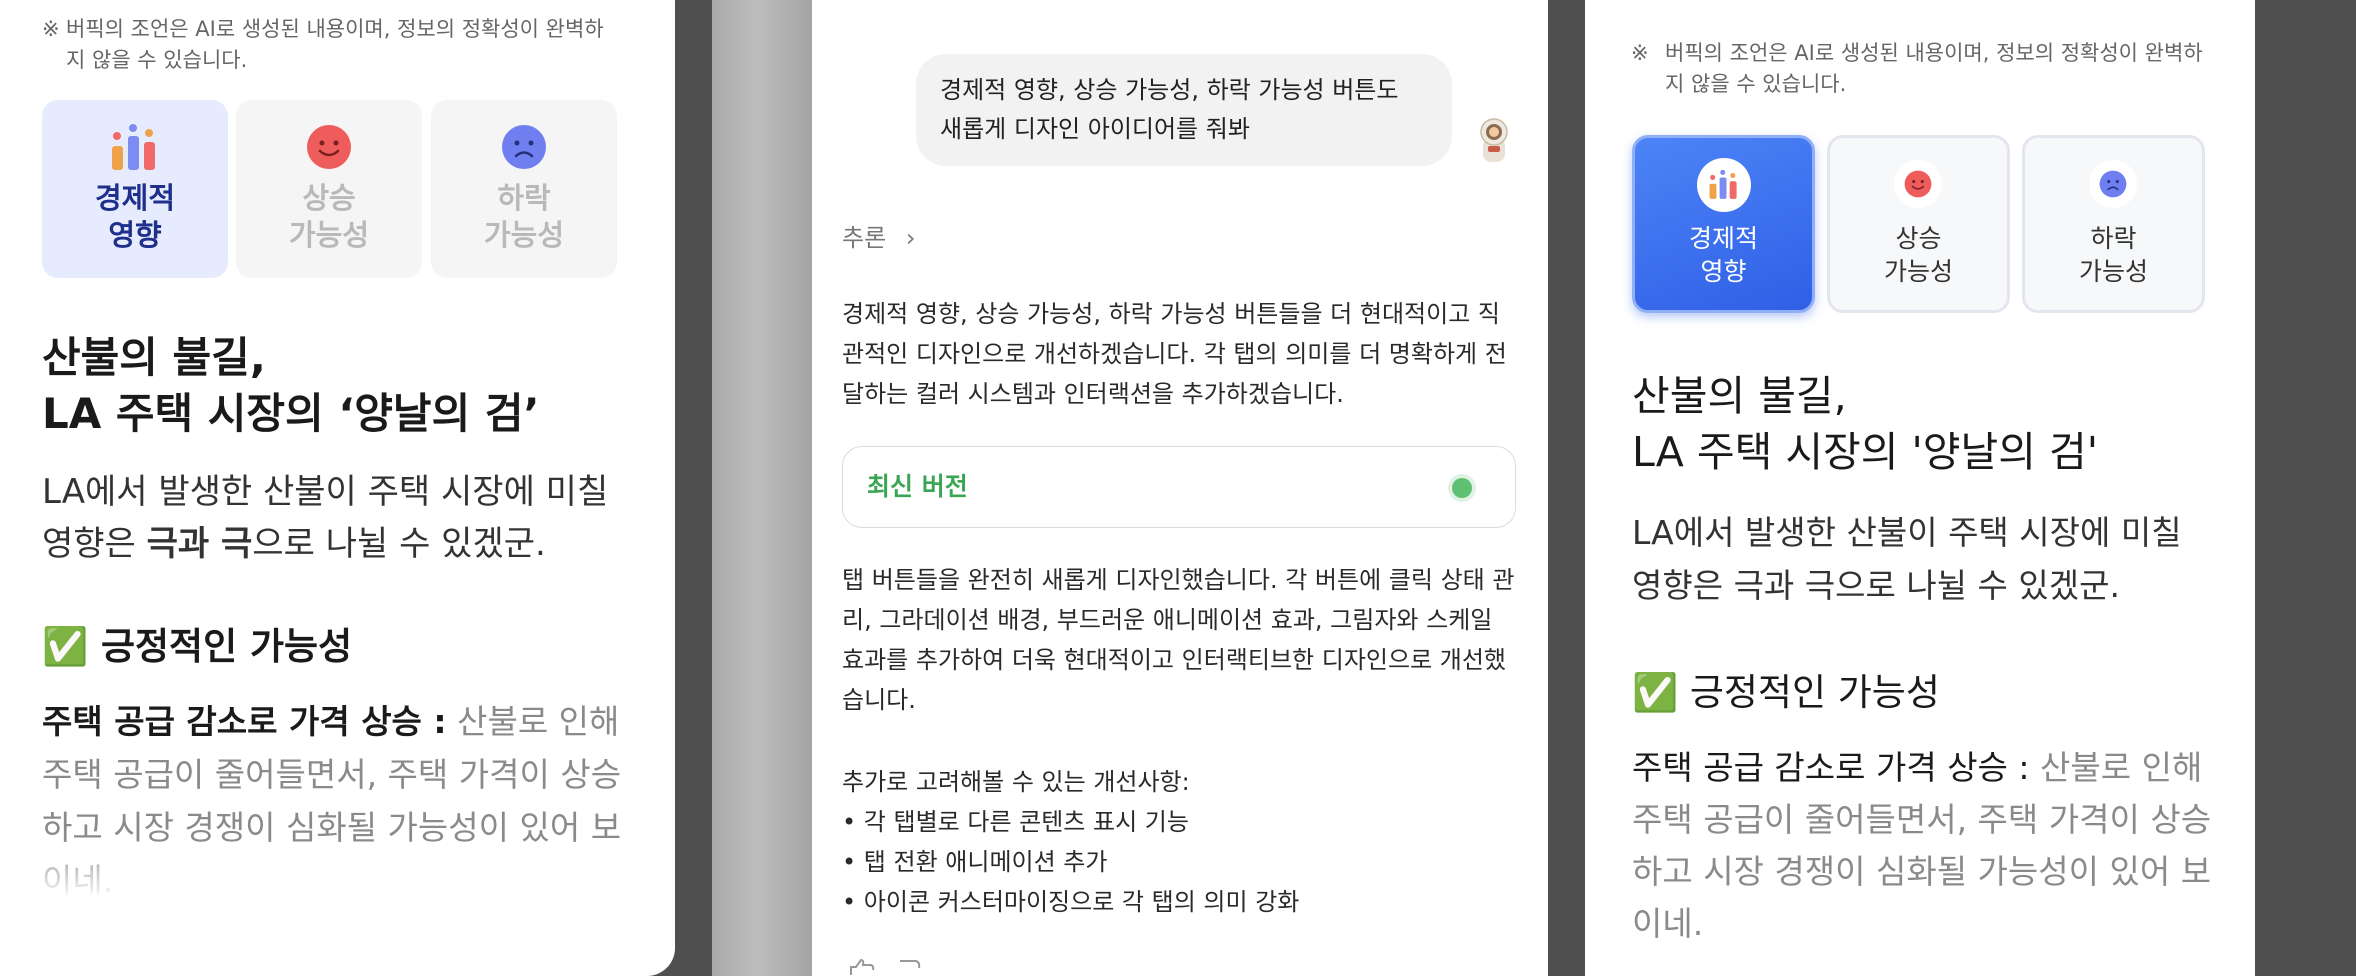 The width and height of the screenshot is (2356, 976). I want to click on suggestion-item: • 각 탭별로 다른 콘텐츠 표시 기능, so click(1015, 822).